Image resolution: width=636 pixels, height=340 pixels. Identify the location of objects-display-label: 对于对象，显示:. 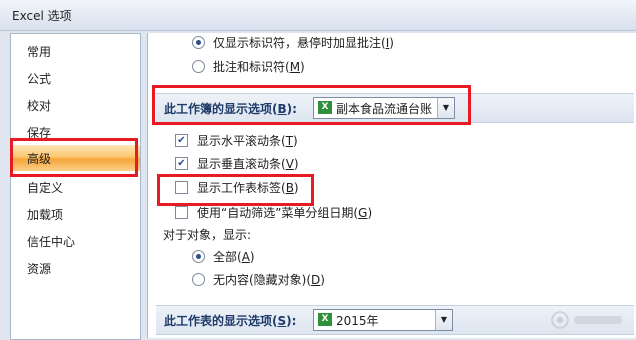
(207, 235).